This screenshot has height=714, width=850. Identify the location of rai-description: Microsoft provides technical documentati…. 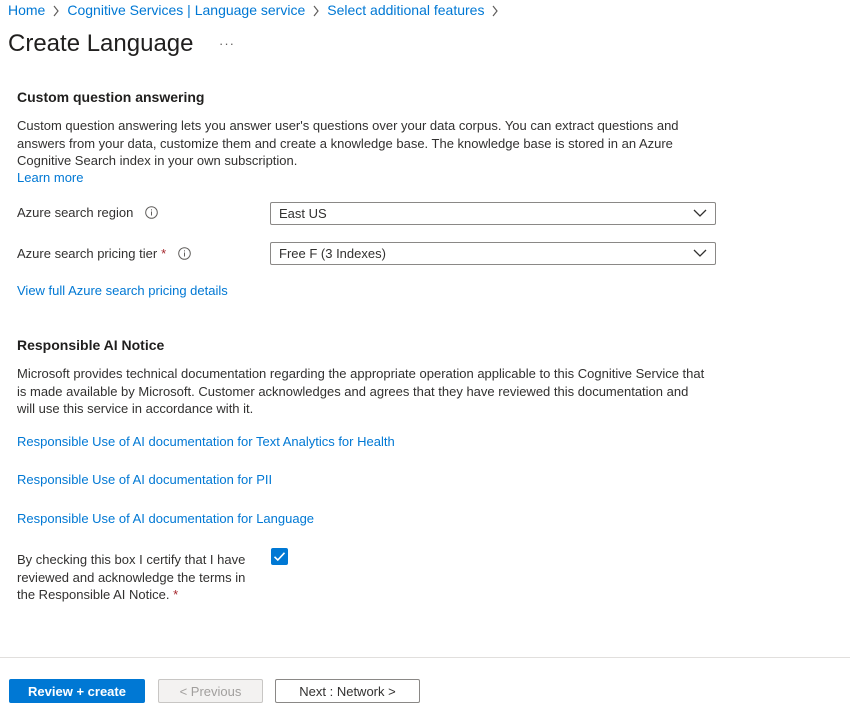
(361, 391).